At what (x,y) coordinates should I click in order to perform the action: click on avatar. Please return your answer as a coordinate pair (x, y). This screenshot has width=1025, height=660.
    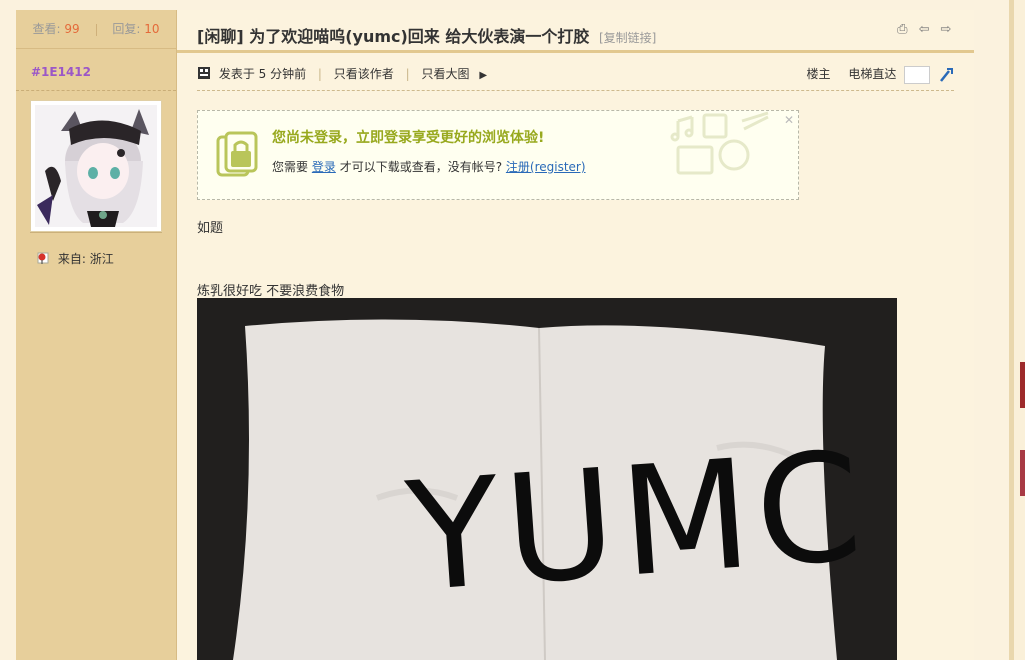
    Looking at the image, I should click on (96, 166).